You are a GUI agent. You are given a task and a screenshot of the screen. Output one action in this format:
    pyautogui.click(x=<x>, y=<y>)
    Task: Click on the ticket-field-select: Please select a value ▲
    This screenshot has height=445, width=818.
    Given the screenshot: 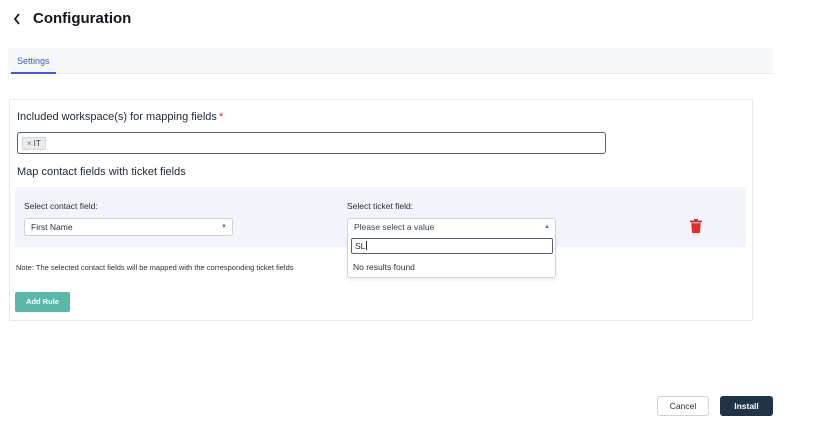 What is the action you would take?
    pyautogui.click(x=451, y=227)
    